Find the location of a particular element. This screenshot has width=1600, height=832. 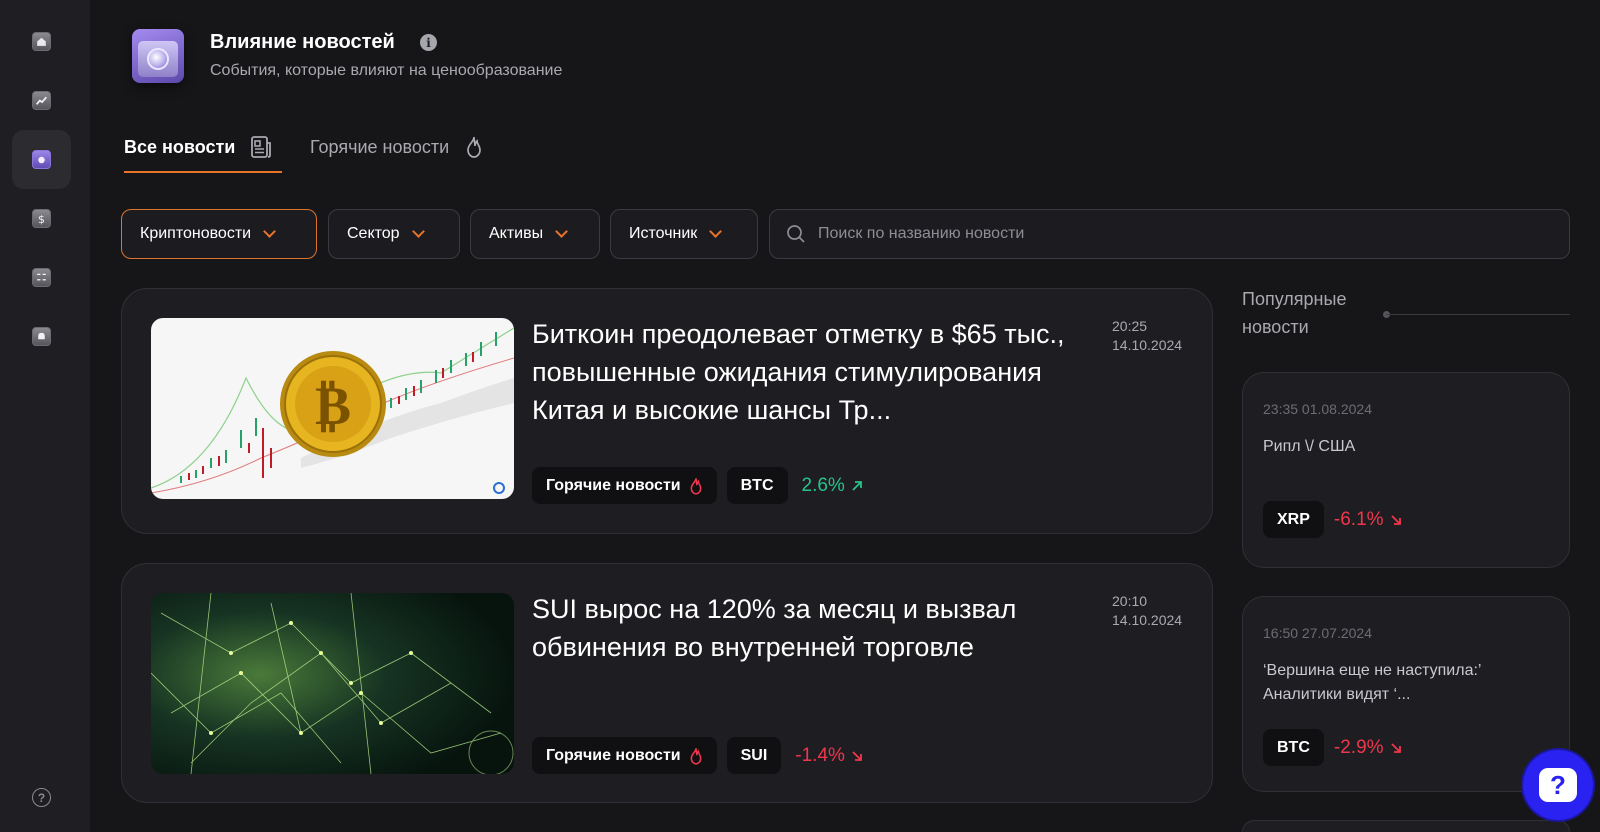

change-value: -1.4% is located at coordinates (820, 755).